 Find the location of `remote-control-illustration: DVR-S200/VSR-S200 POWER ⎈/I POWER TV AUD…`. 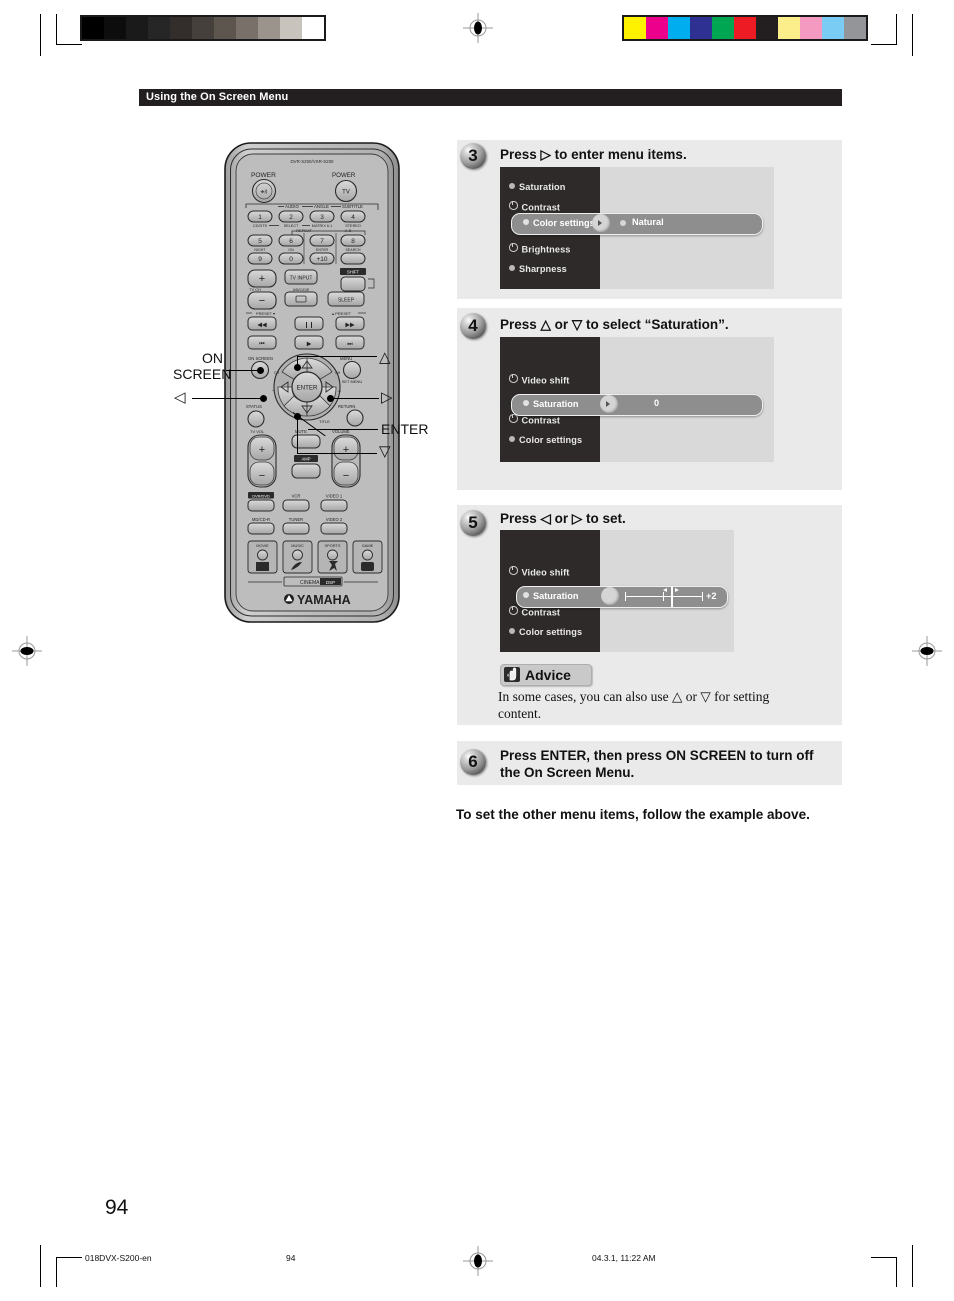

remote-control-illustration: DVR-S200/VSR-S200 POWER ⎈/I POWER TV AUD… is located at coordinates (312, 382).